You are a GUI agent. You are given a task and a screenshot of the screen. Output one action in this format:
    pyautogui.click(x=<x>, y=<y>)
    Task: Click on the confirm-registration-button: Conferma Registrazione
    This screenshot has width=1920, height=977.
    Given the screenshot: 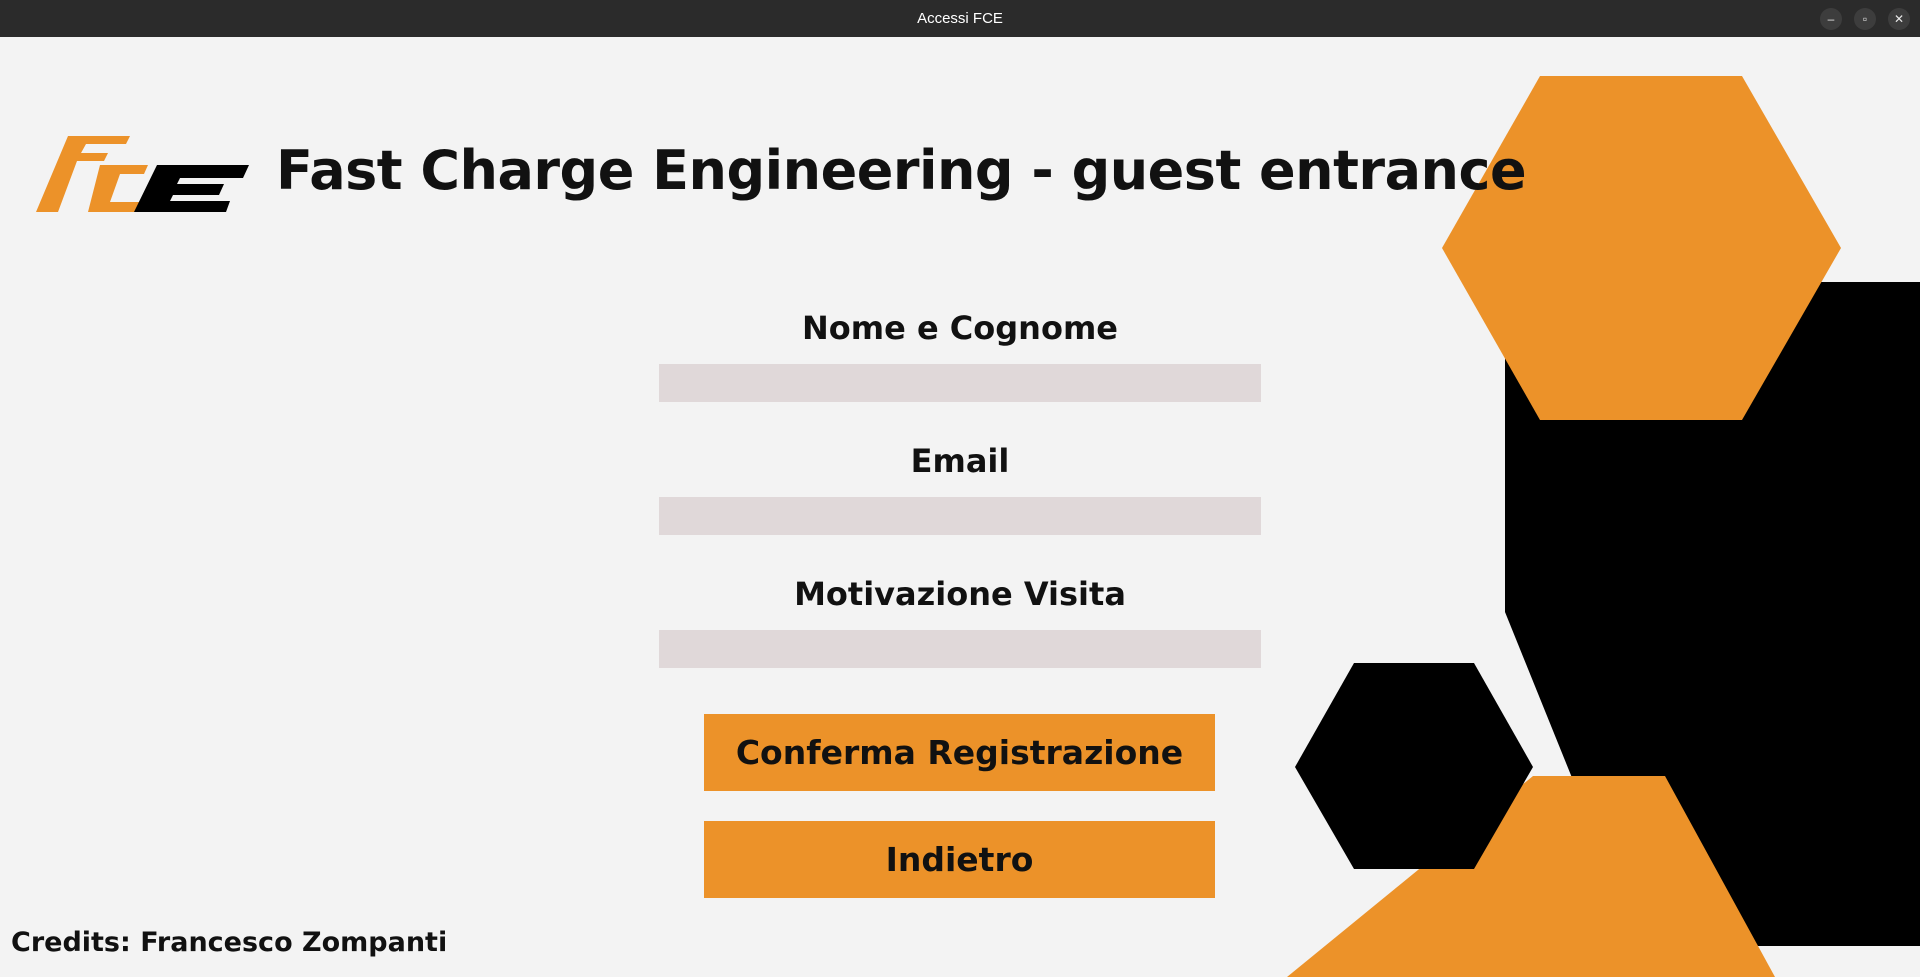 What is the action you would take?
    pyautogui.click(x=959, y=752)
    